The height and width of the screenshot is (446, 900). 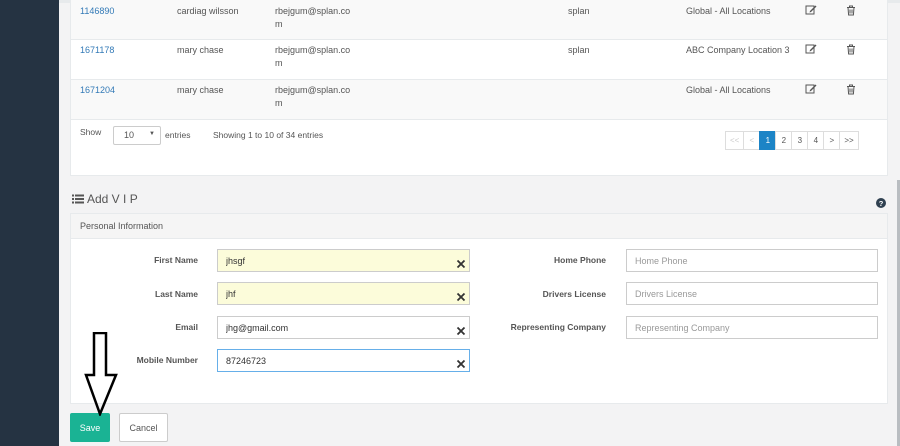 I want to click on email-input, so click(x=343, y=327).